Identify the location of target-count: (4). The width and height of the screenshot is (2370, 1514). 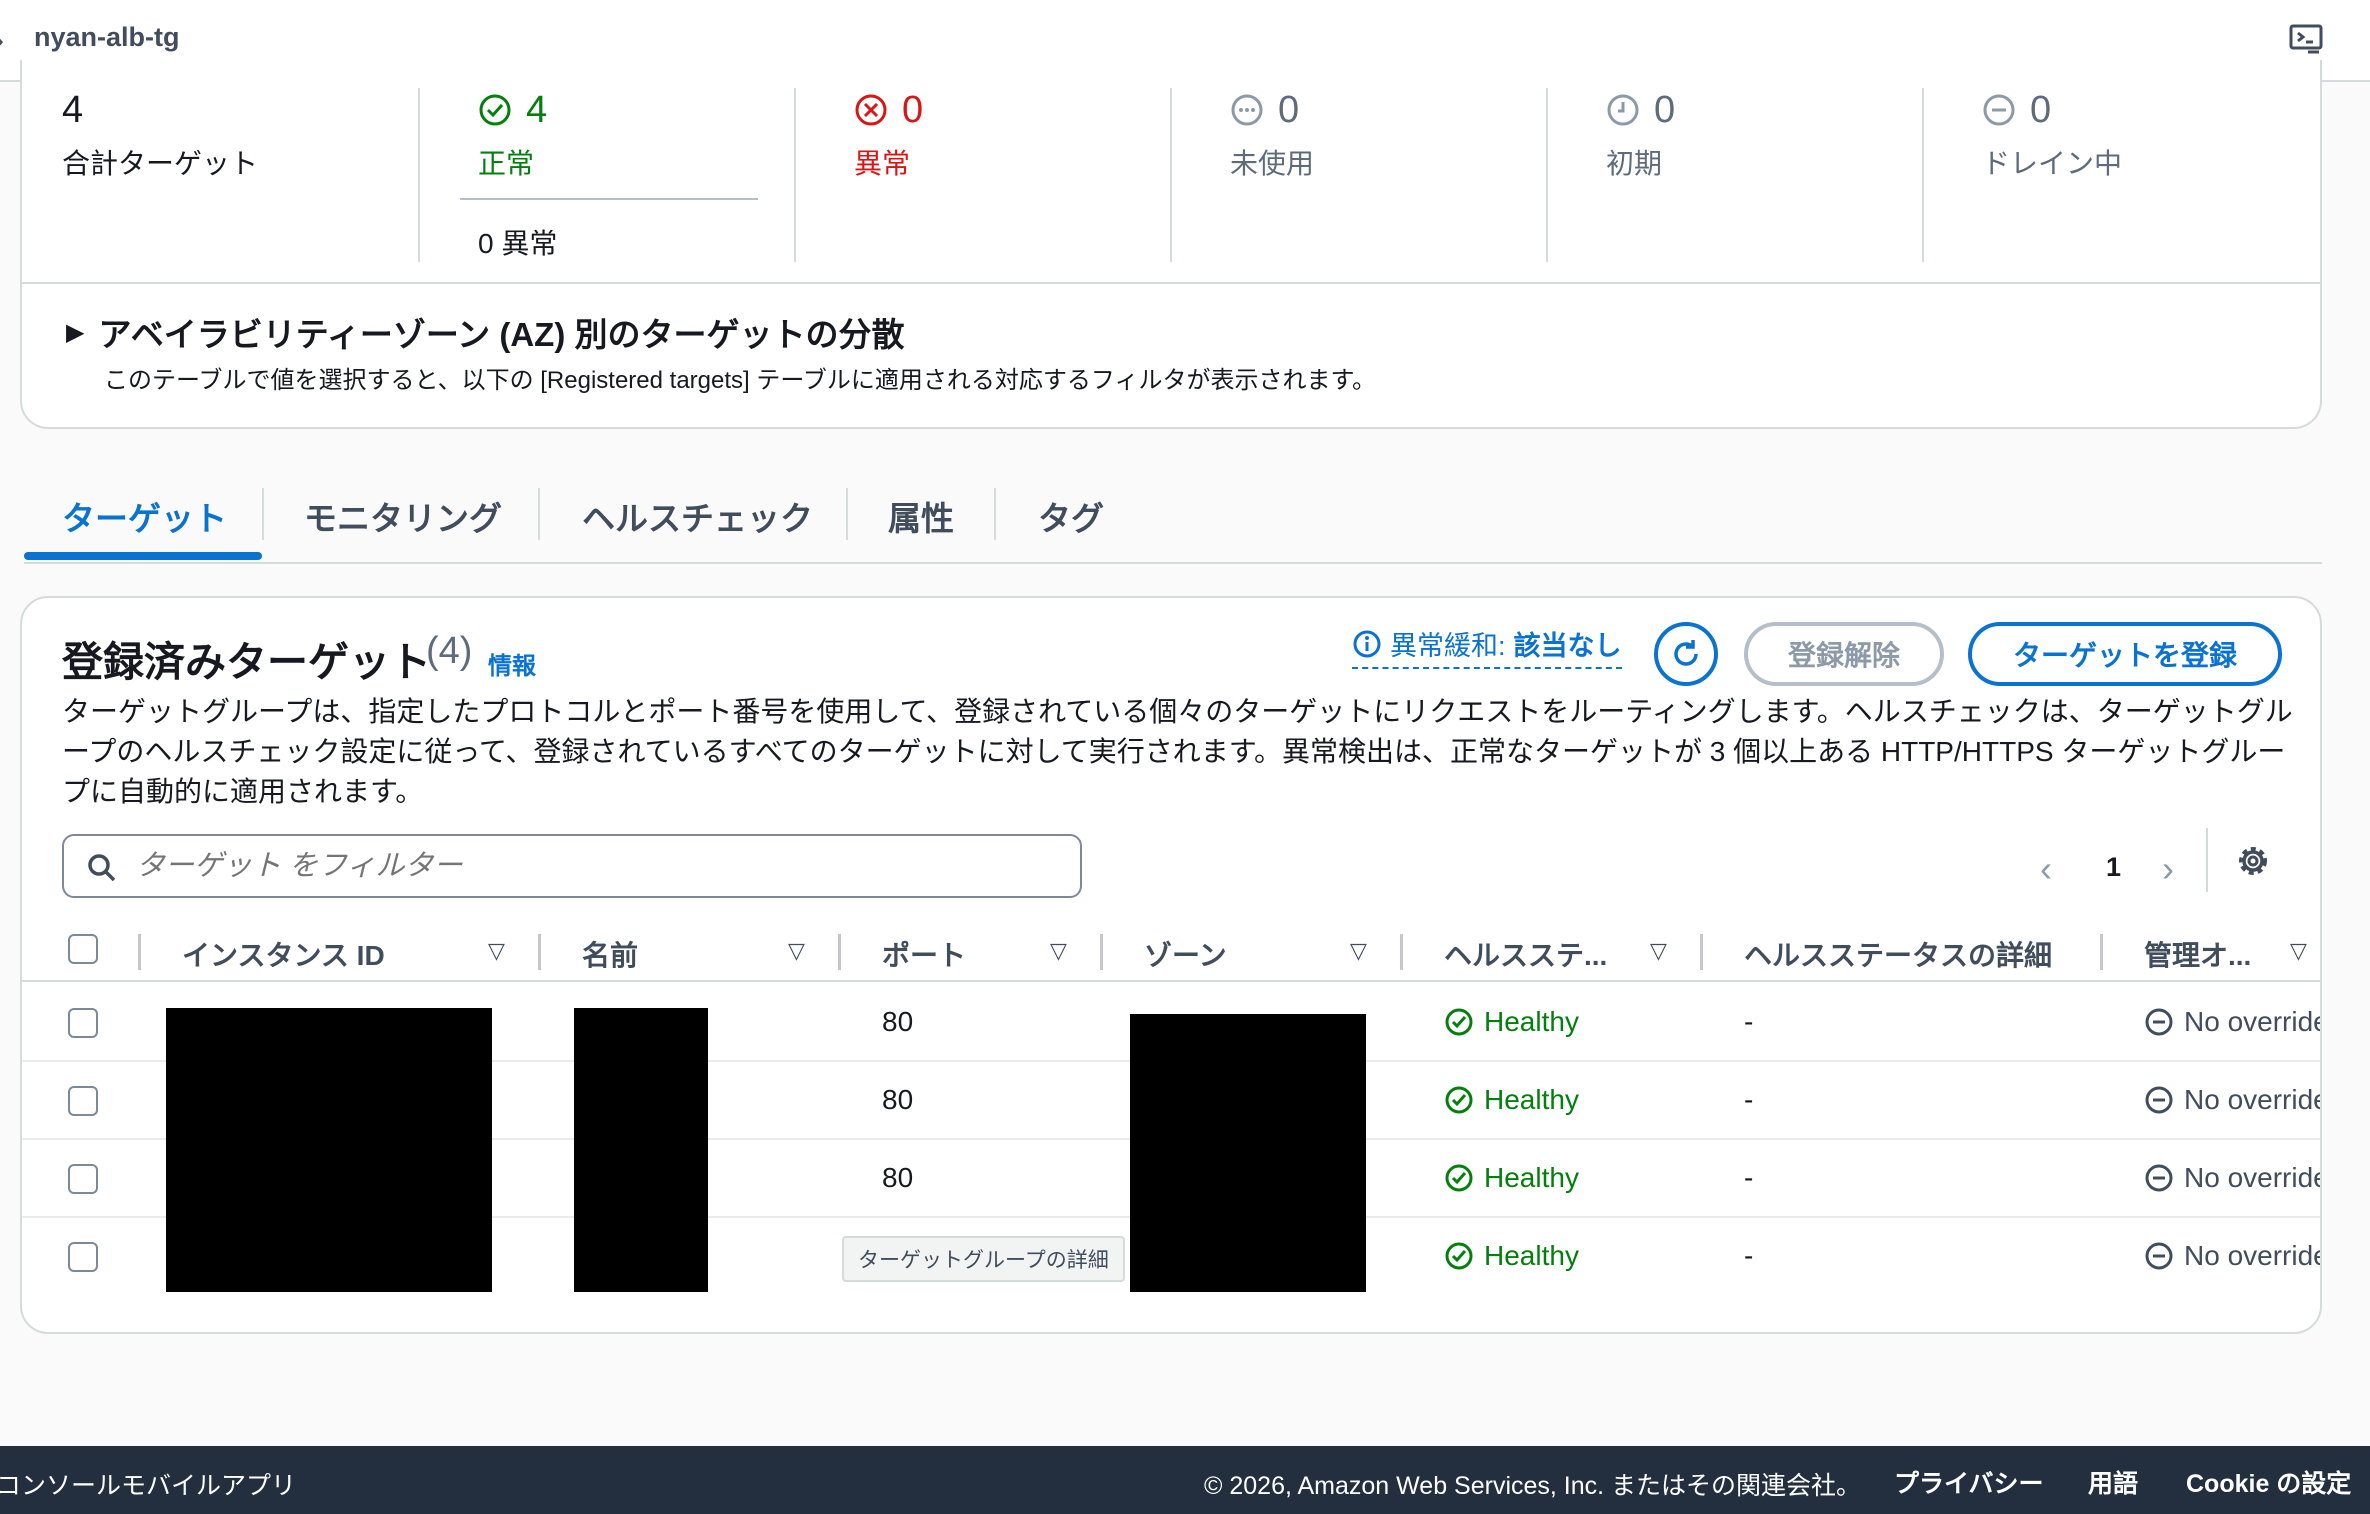
(449, 651).